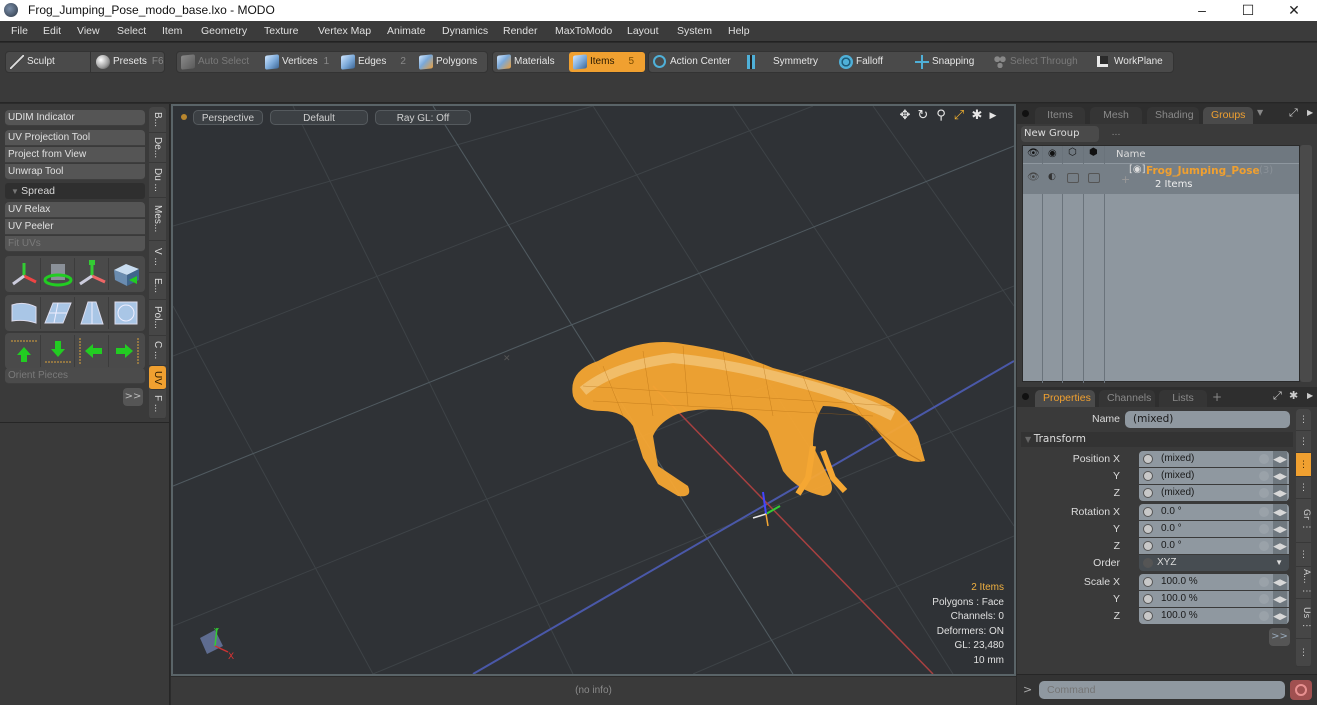 This screenshot has height=705, width=1317. Describe the element at coordinates (1161, 179) in the screenshot. I see `group-row: 👁 ◐ + [◉] Frog_Jumping_Pose (3) 2 Items` at that location.